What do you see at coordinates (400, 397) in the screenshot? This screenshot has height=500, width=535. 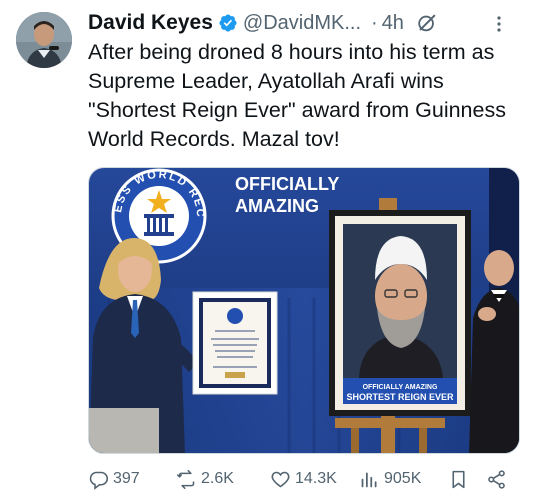 I see `poster-caption-2: SHORTEST REIGN EVER` at bounding box center [400, 397].